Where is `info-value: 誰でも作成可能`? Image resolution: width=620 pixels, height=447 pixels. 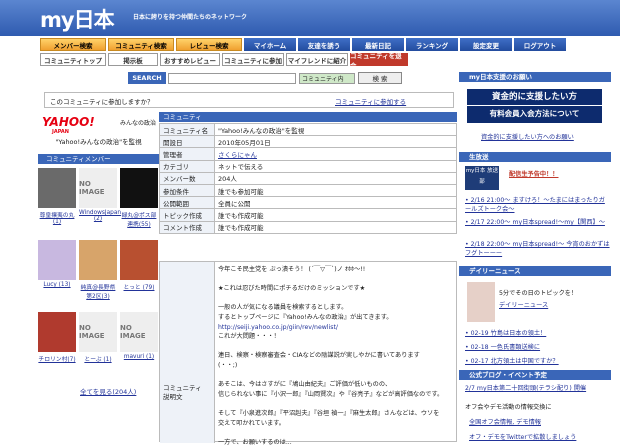
info-value: 誰でも作成可能 is located at coordinates (335, 215).